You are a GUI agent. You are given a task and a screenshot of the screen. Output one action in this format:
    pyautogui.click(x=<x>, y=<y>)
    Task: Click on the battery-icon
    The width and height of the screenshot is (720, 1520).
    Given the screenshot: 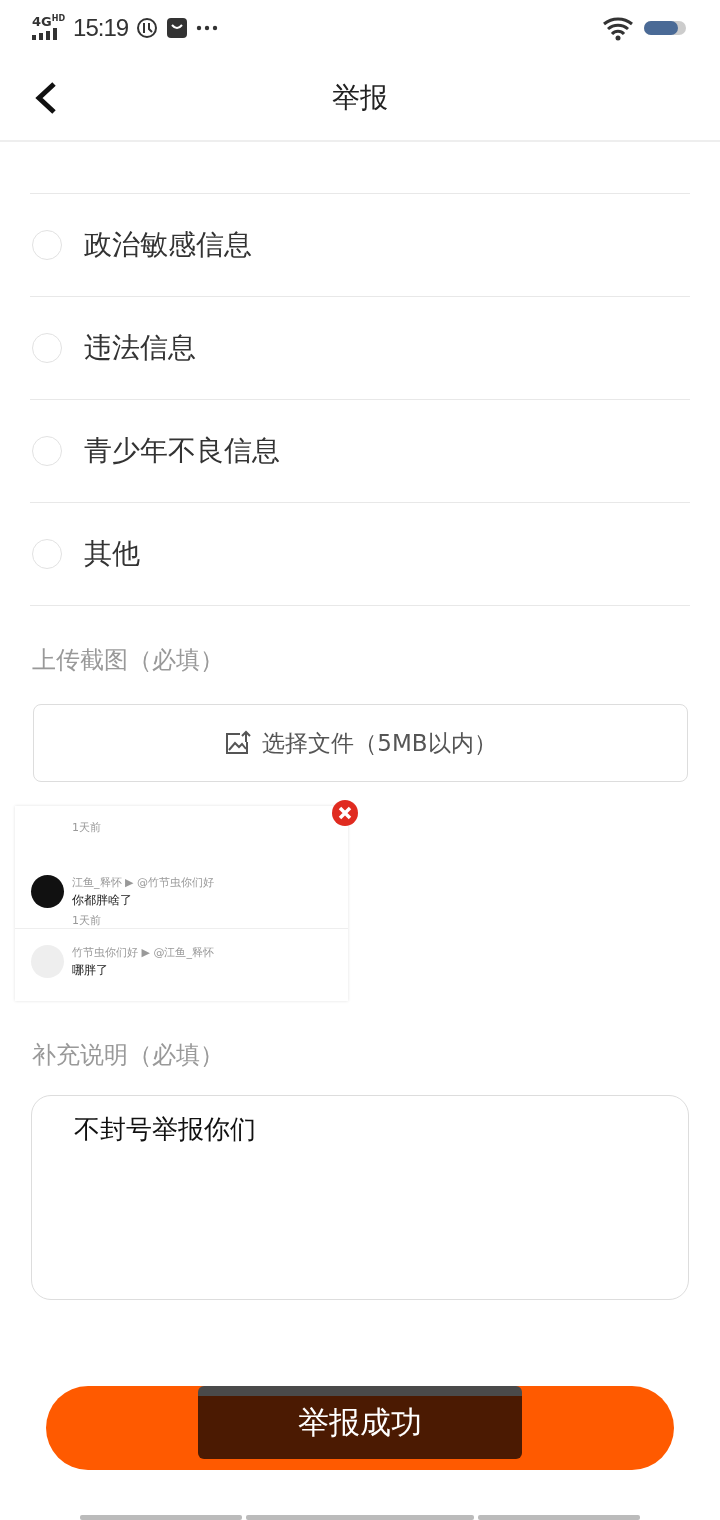 What is the action you would take?
    pyautogui.click(x=665, y=27)
    